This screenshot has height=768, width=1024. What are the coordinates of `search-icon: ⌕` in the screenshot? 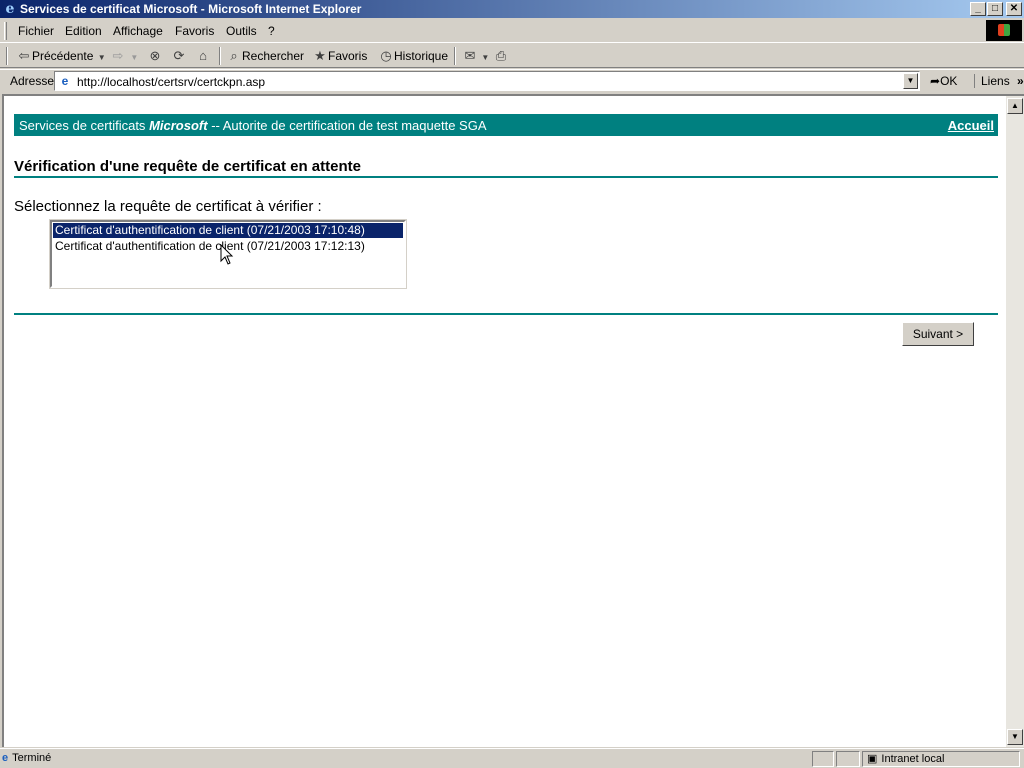 It's located at (234, 55).